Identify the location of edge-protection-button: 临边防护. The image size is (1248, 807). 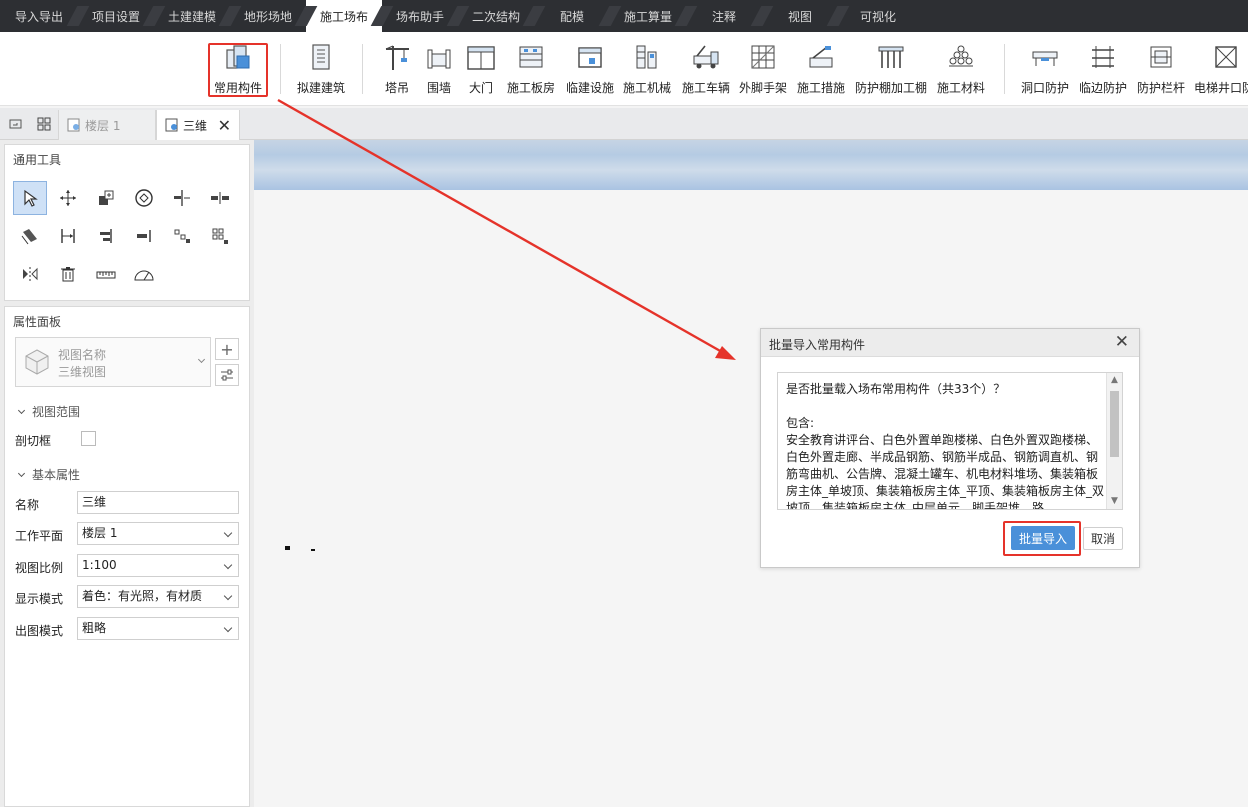
(1103, 71).